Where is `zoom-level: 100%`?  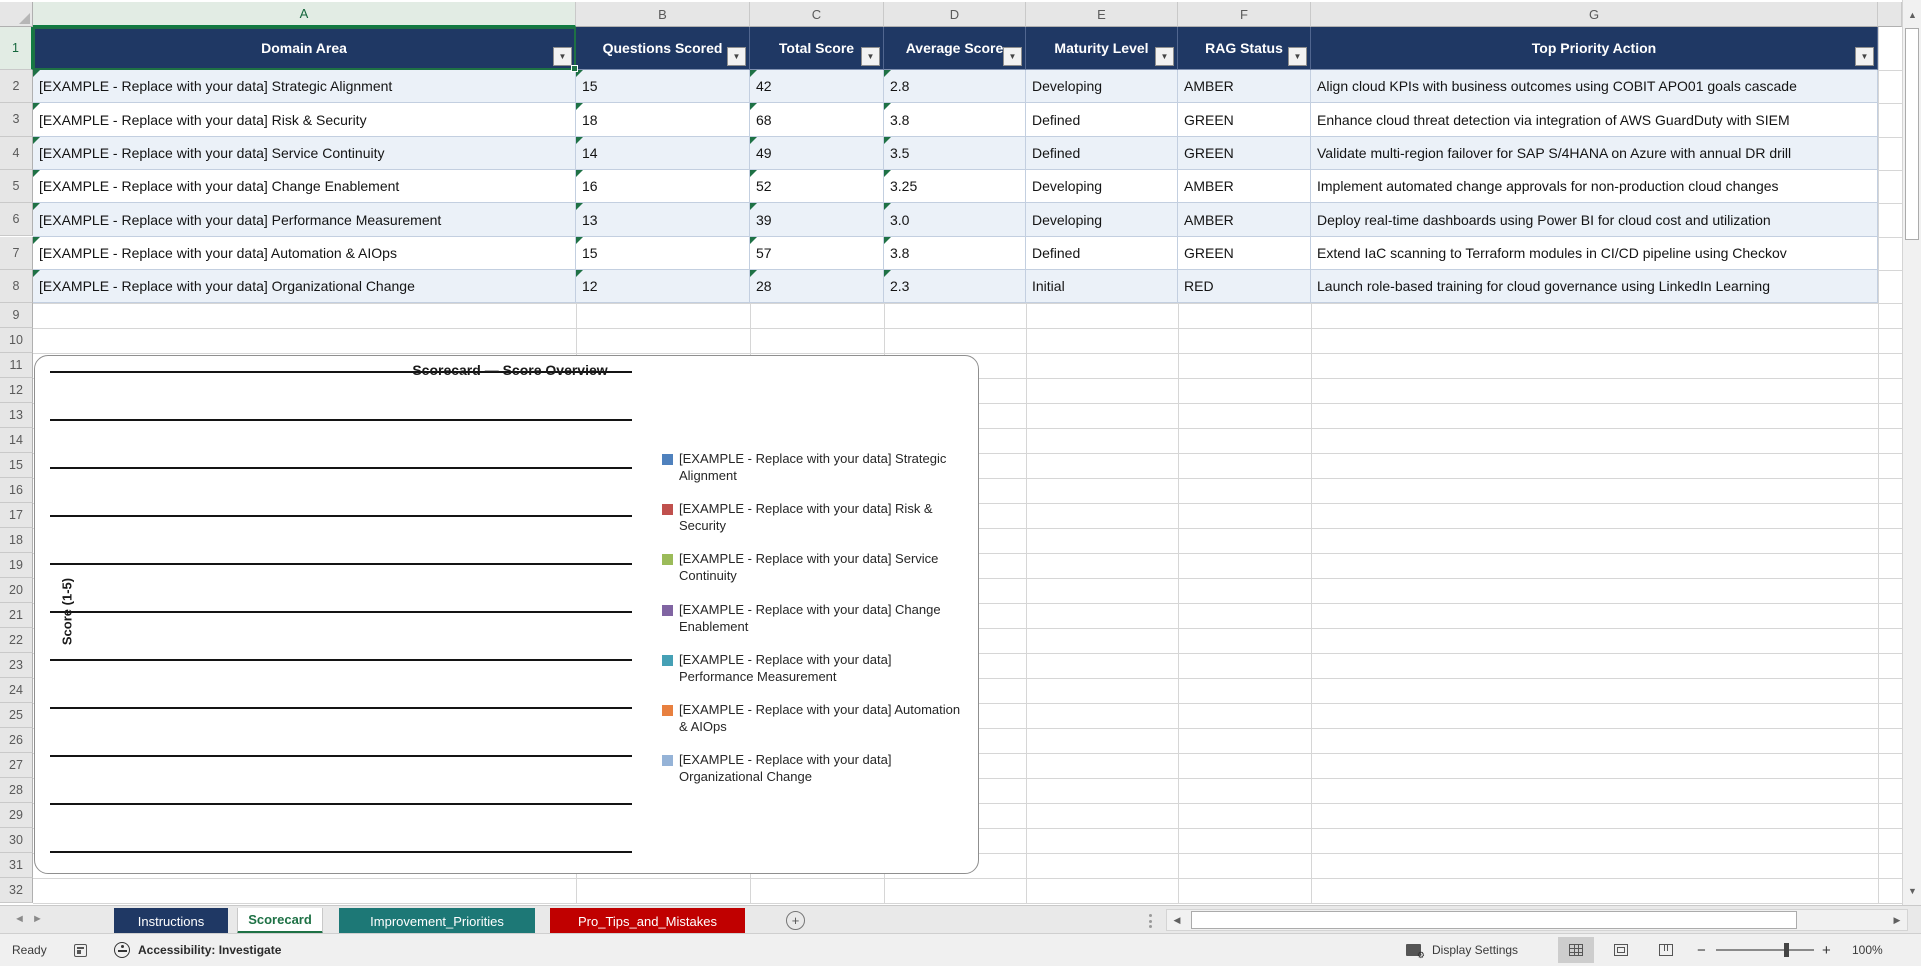 zoom-level: 100% is located at coordinates (1867, 950).